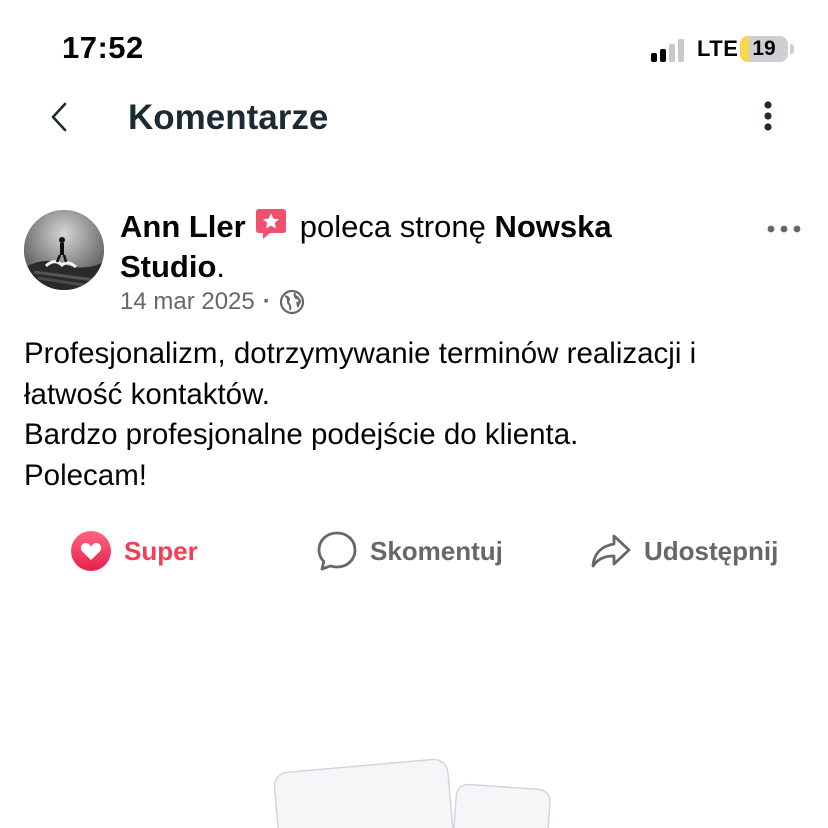 The height and width of the screenshot is (828, 828). What do you see at coordinates (291, 302) in the screenshot?
I see `globe-icon` at bounding box center [291, 302].